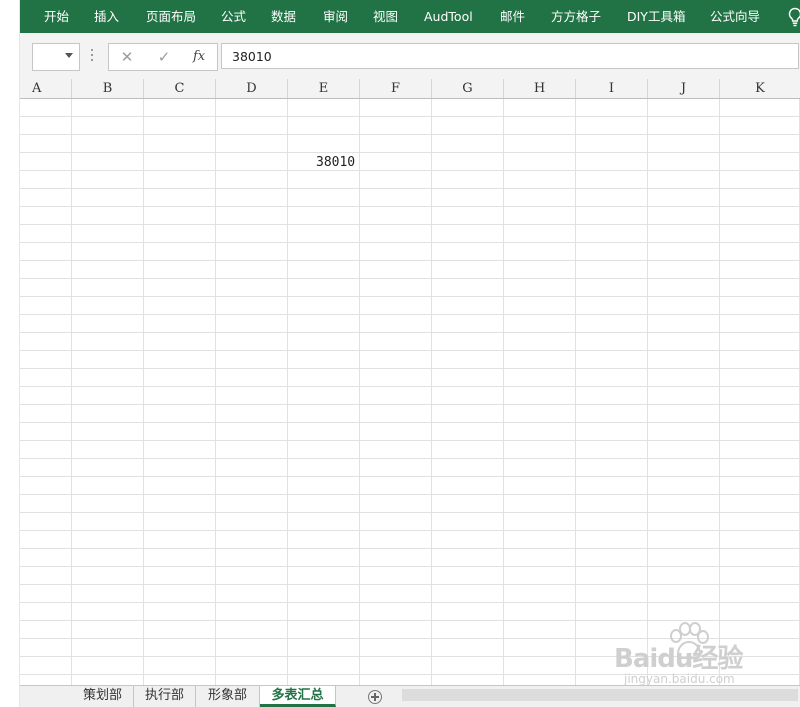 This screenshot has width=800, height=707. I want to click on column-header-e: E, so click(324, 88).